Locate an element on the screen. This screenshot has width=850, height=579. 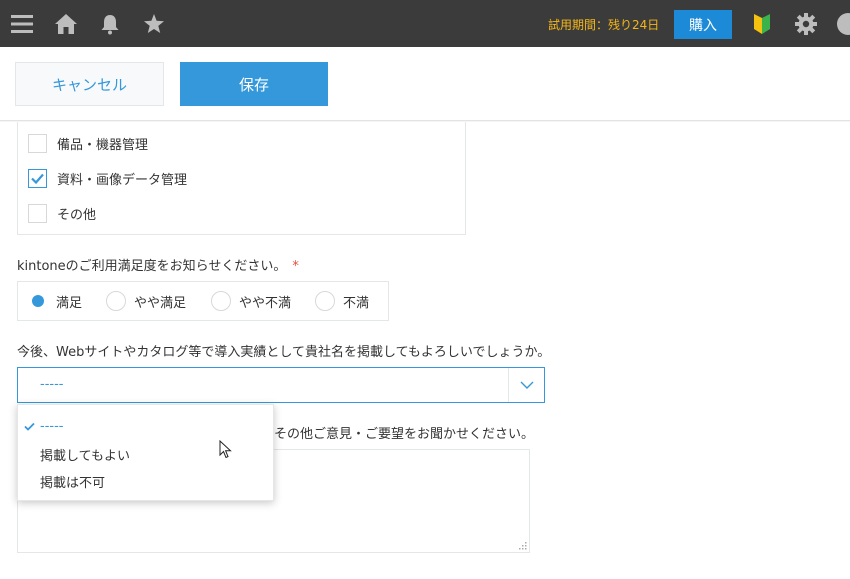
gear-icon is located at coordinates (806, 24).